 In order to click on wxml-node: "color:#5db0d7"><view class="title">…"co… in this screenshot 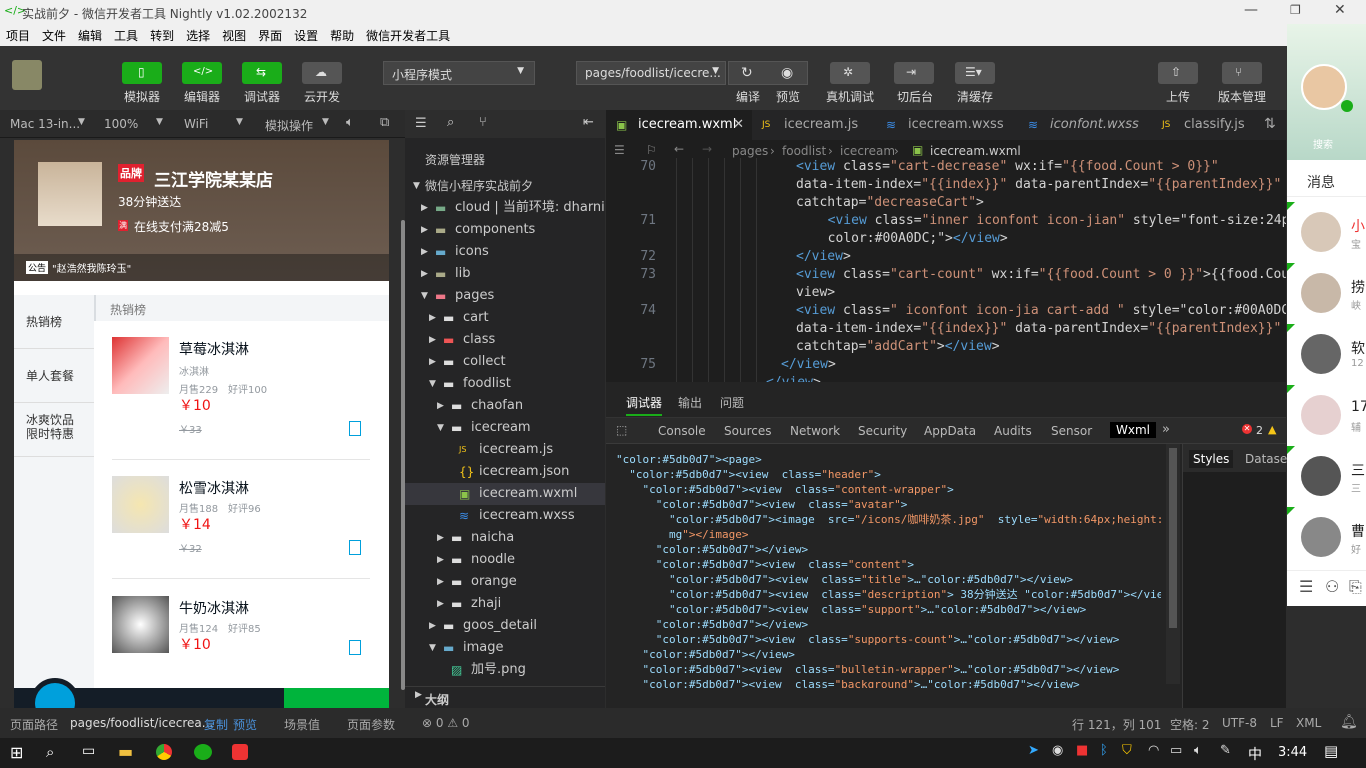, I will do `click(888, 579)`.